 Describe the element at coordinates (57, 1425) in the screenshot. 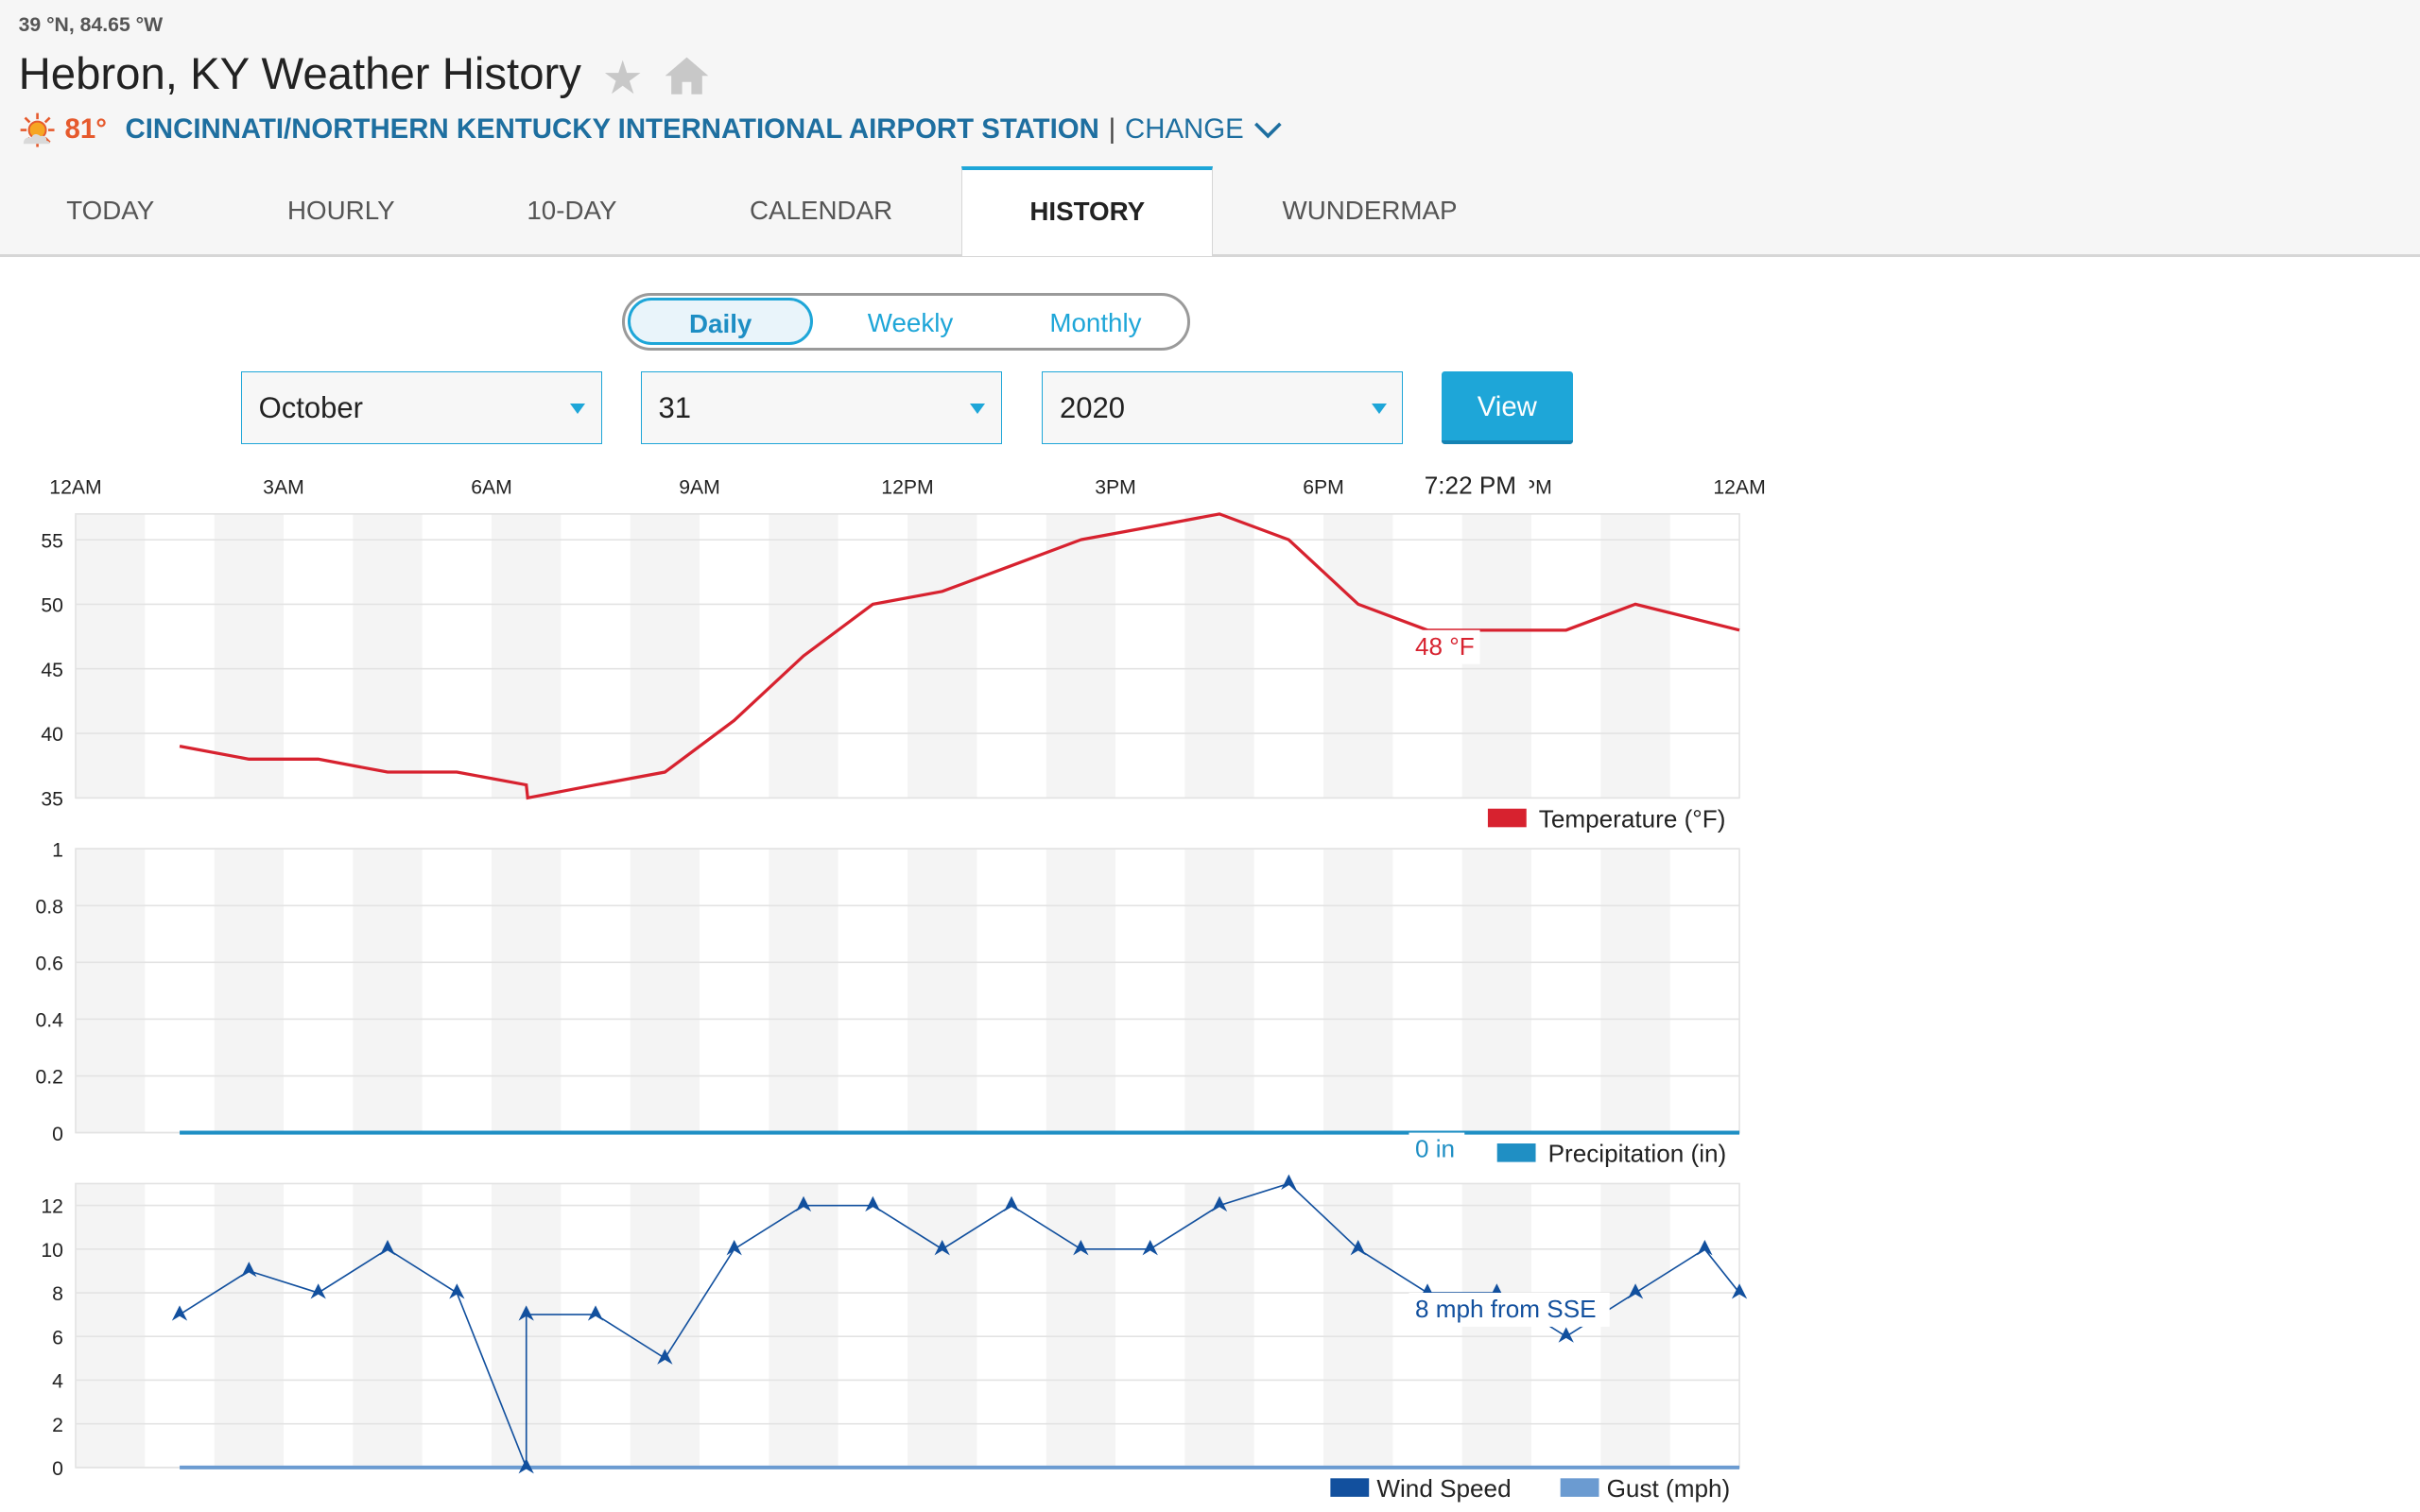

I see `y-tick-label: 2` at that location.